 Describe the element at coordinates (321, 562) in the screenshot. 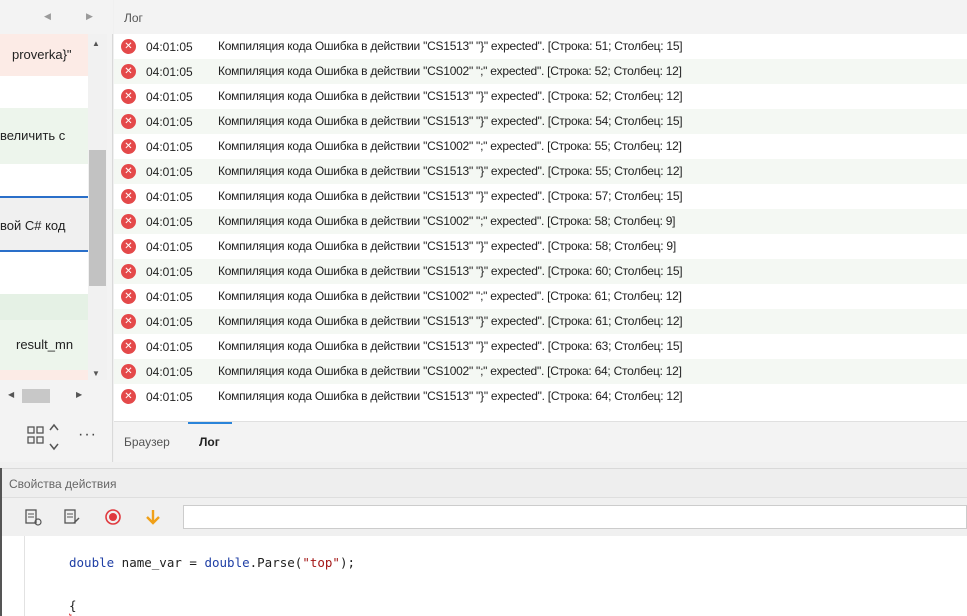

I see `code-token: "top"` at that location.